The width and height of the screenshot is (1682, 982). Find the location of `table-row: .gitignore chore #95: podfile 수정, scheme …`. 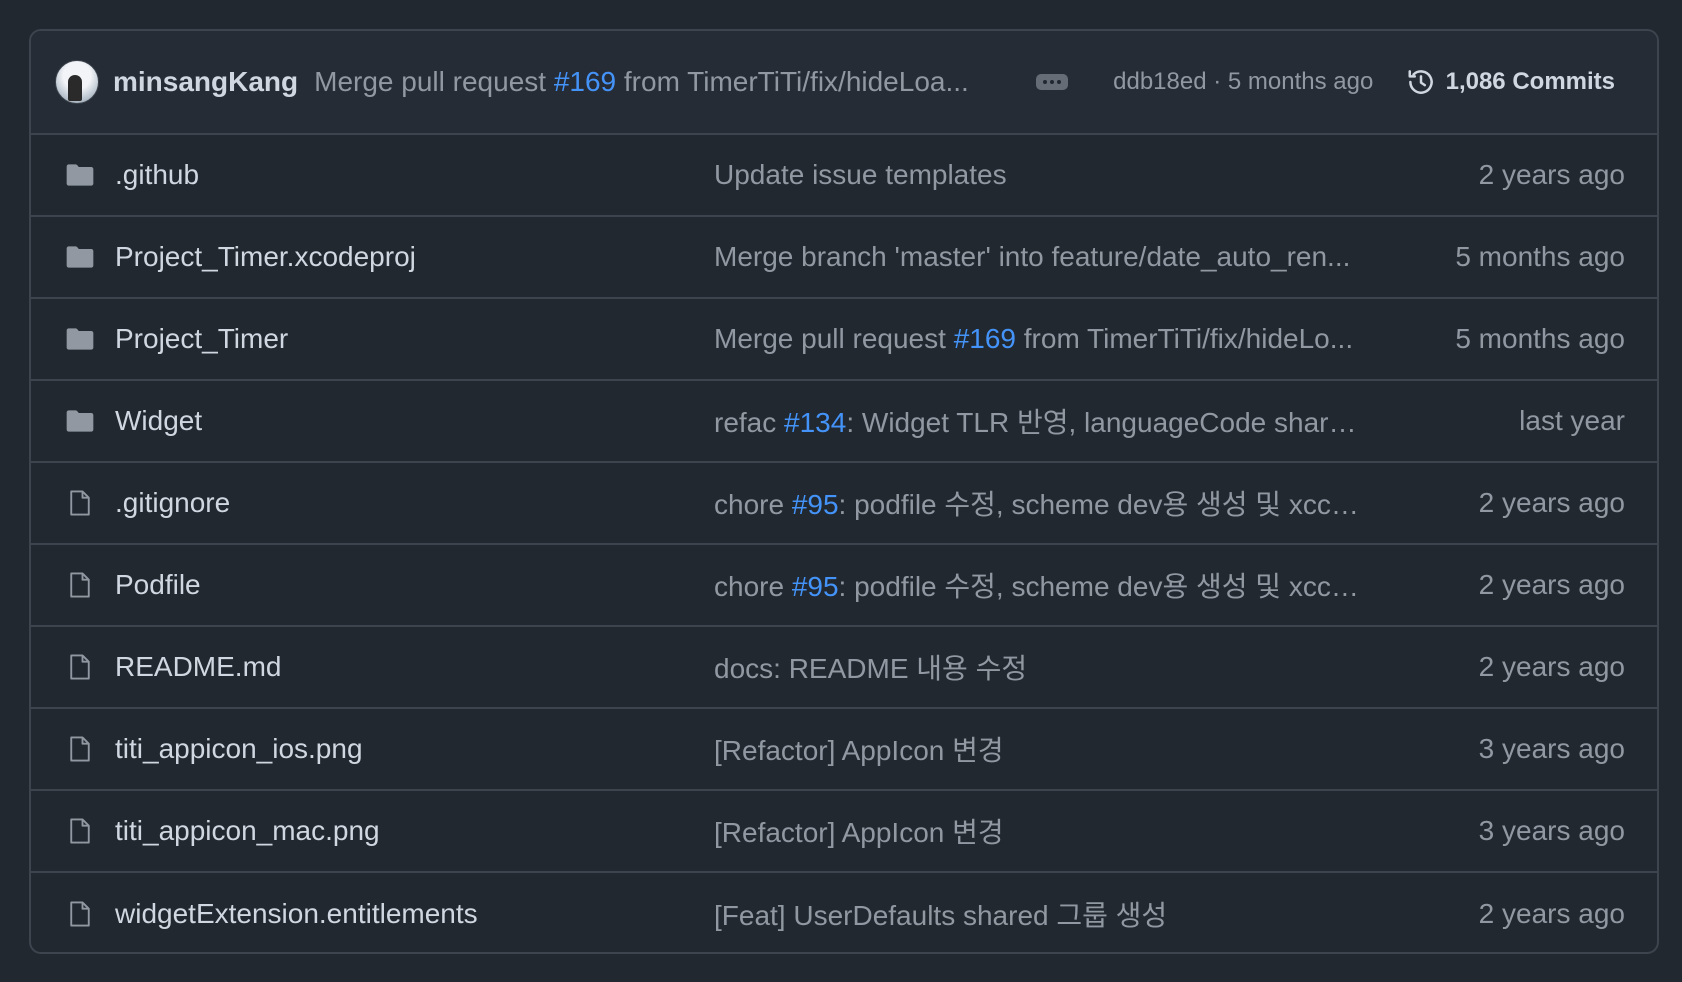

table-row: .gitignore chore #95: podfile 수정, scheme … is located at coordinates (844, 504).